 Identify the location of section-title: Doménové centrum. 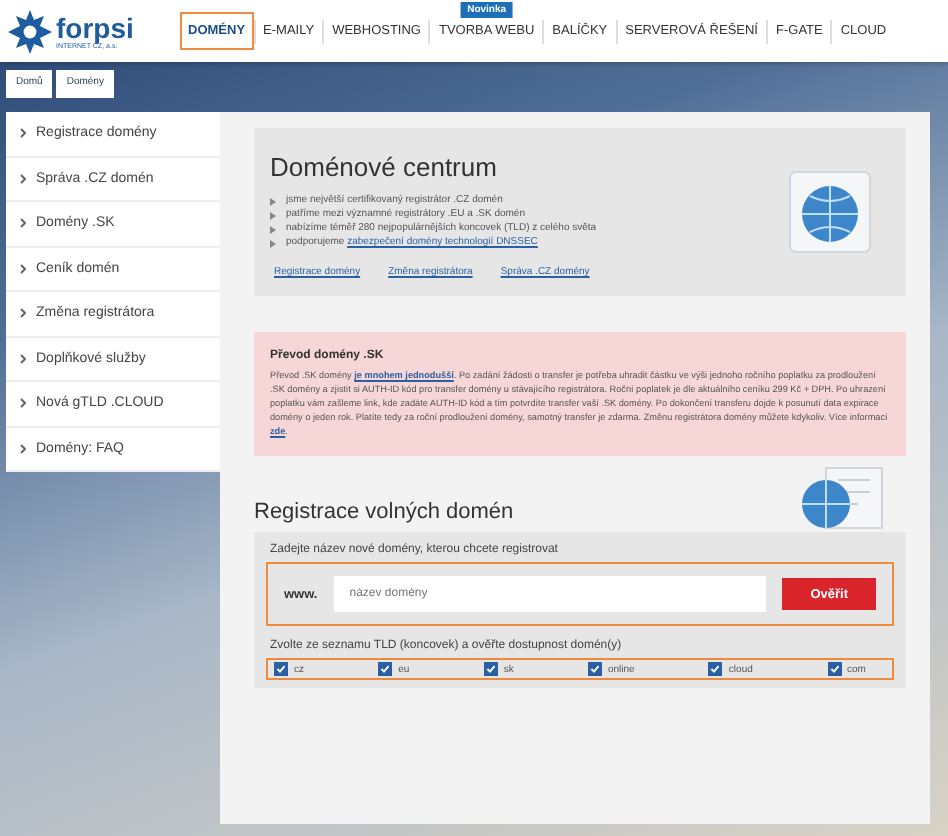
(384, 167).